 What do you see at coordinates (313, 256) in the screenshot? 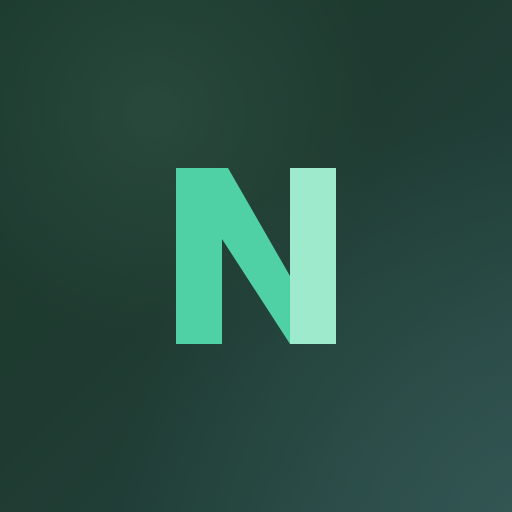
I see `n-right-stem` at bounding box center [313, 256].